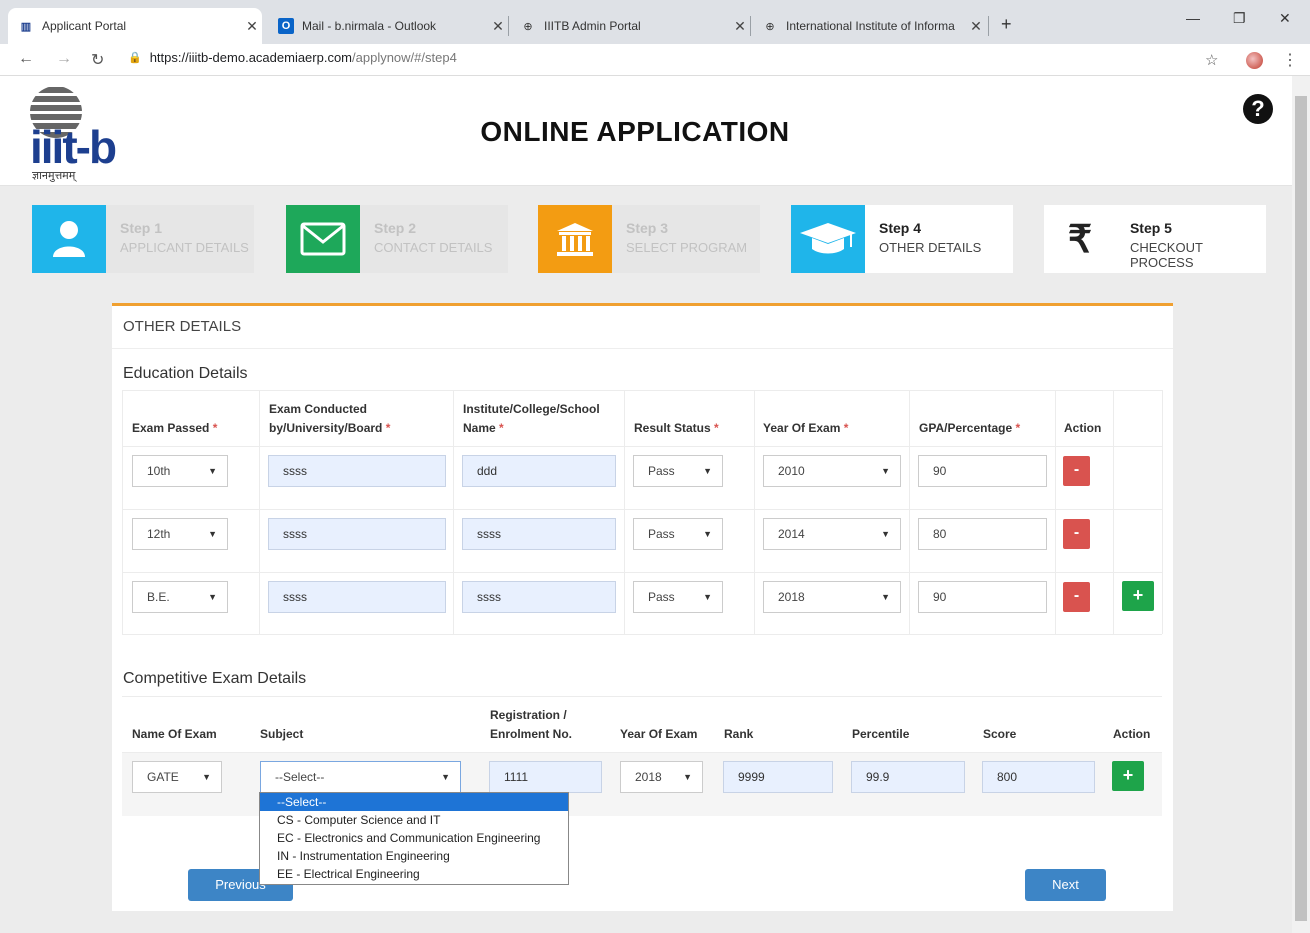 This screenshot has width=1310, height=933. What do you see at coordinates (97, 60) in the screenshot?
I see `reload-icon: ↻` at bounding box center [97, 60].